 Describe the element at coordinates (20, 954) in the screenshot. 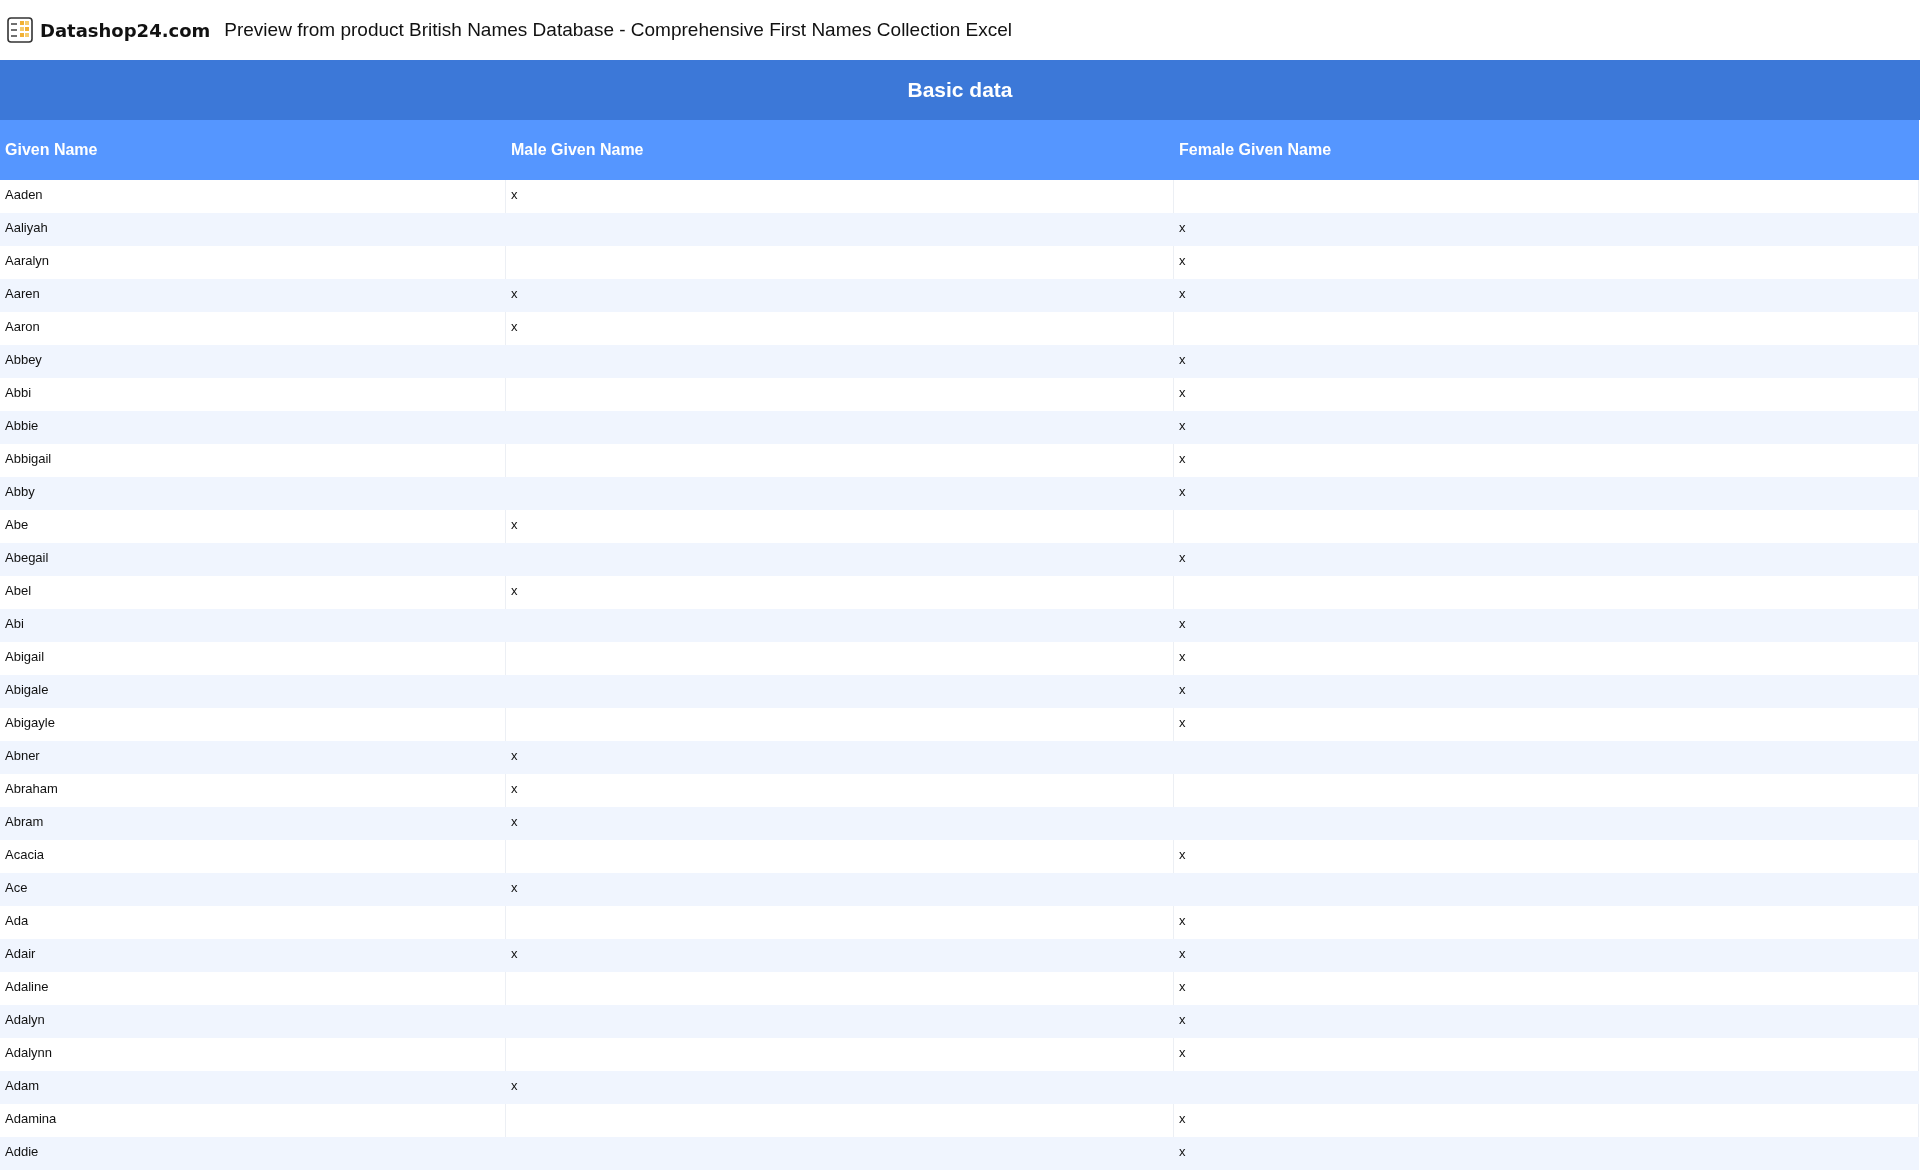

I see `table-cell-text: Adair` at that location.